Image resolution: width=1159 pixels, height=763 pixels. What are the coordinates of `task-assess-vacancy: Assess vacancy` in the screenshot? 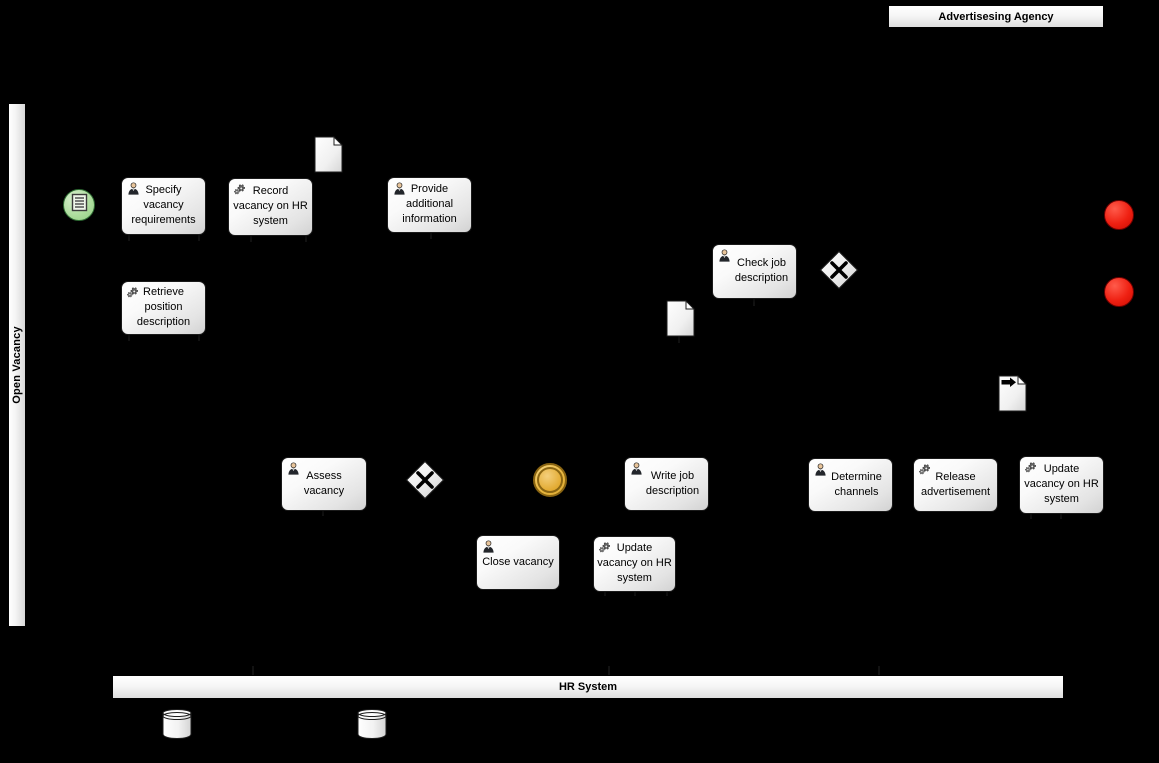 It's located at (324, 484).